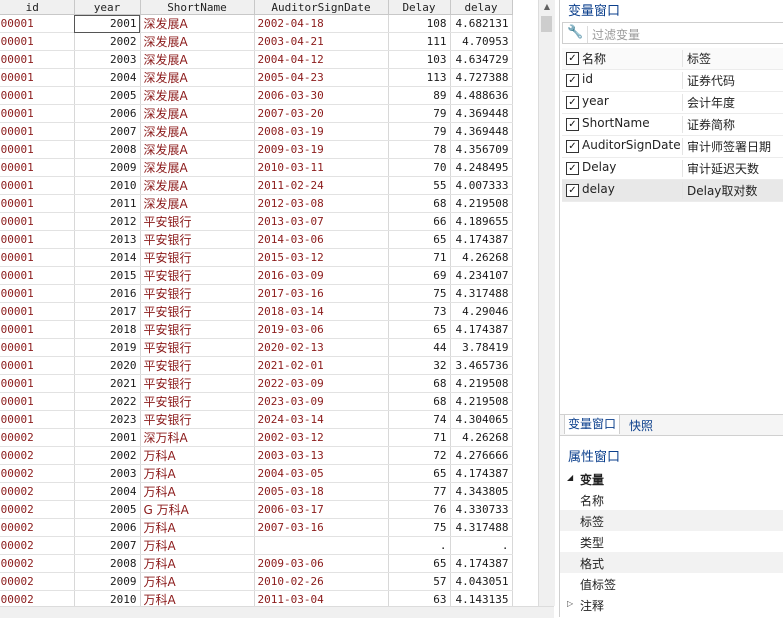 The width and height of the screenshot is (783, 618). Describe the element at coordinates (481, 419) in the screenshot. I see `cell-delay: 4.304065` at that location.